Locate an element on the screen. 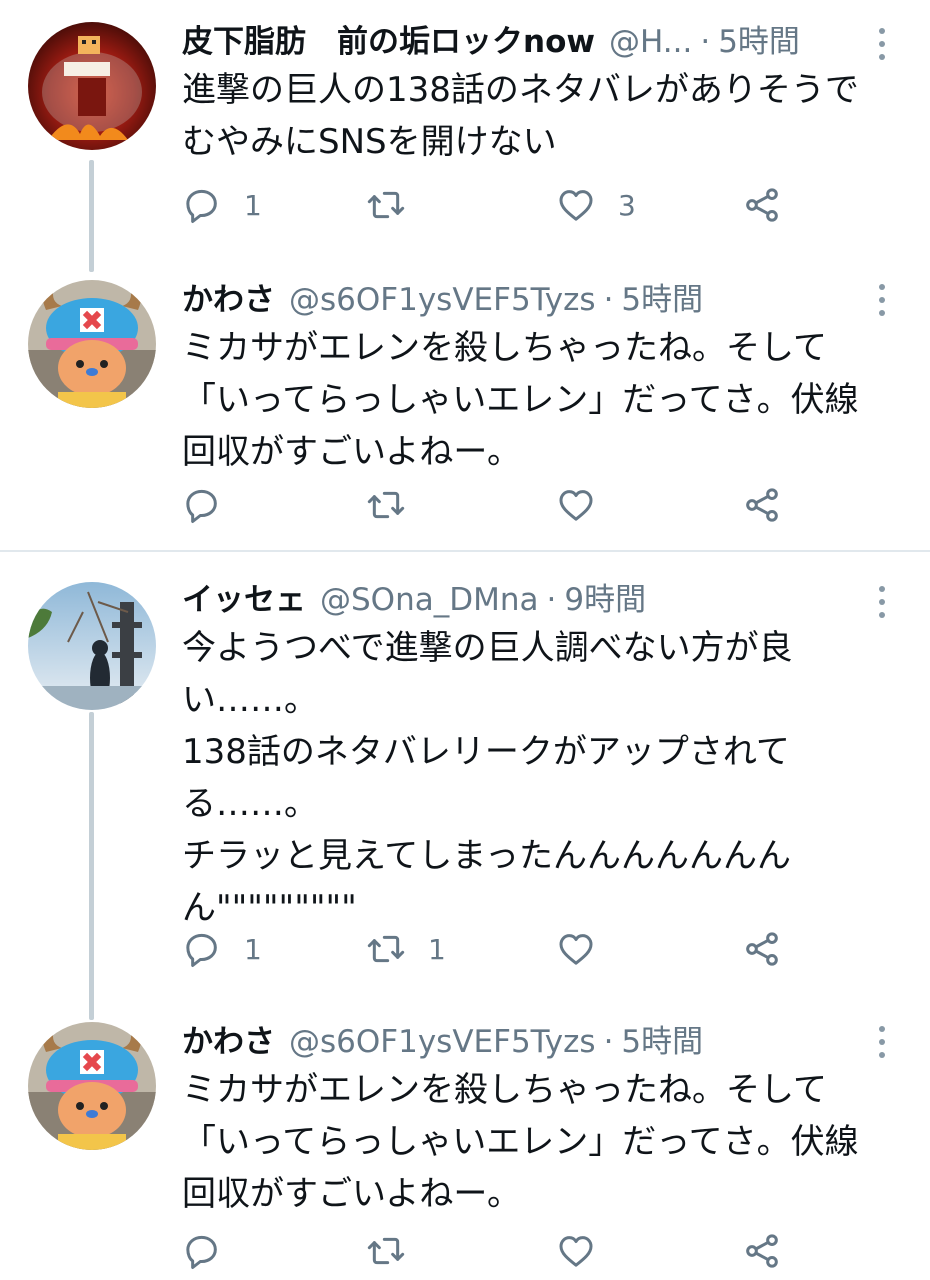  action-bar: 1 1 is located at coordinates (492, 949).